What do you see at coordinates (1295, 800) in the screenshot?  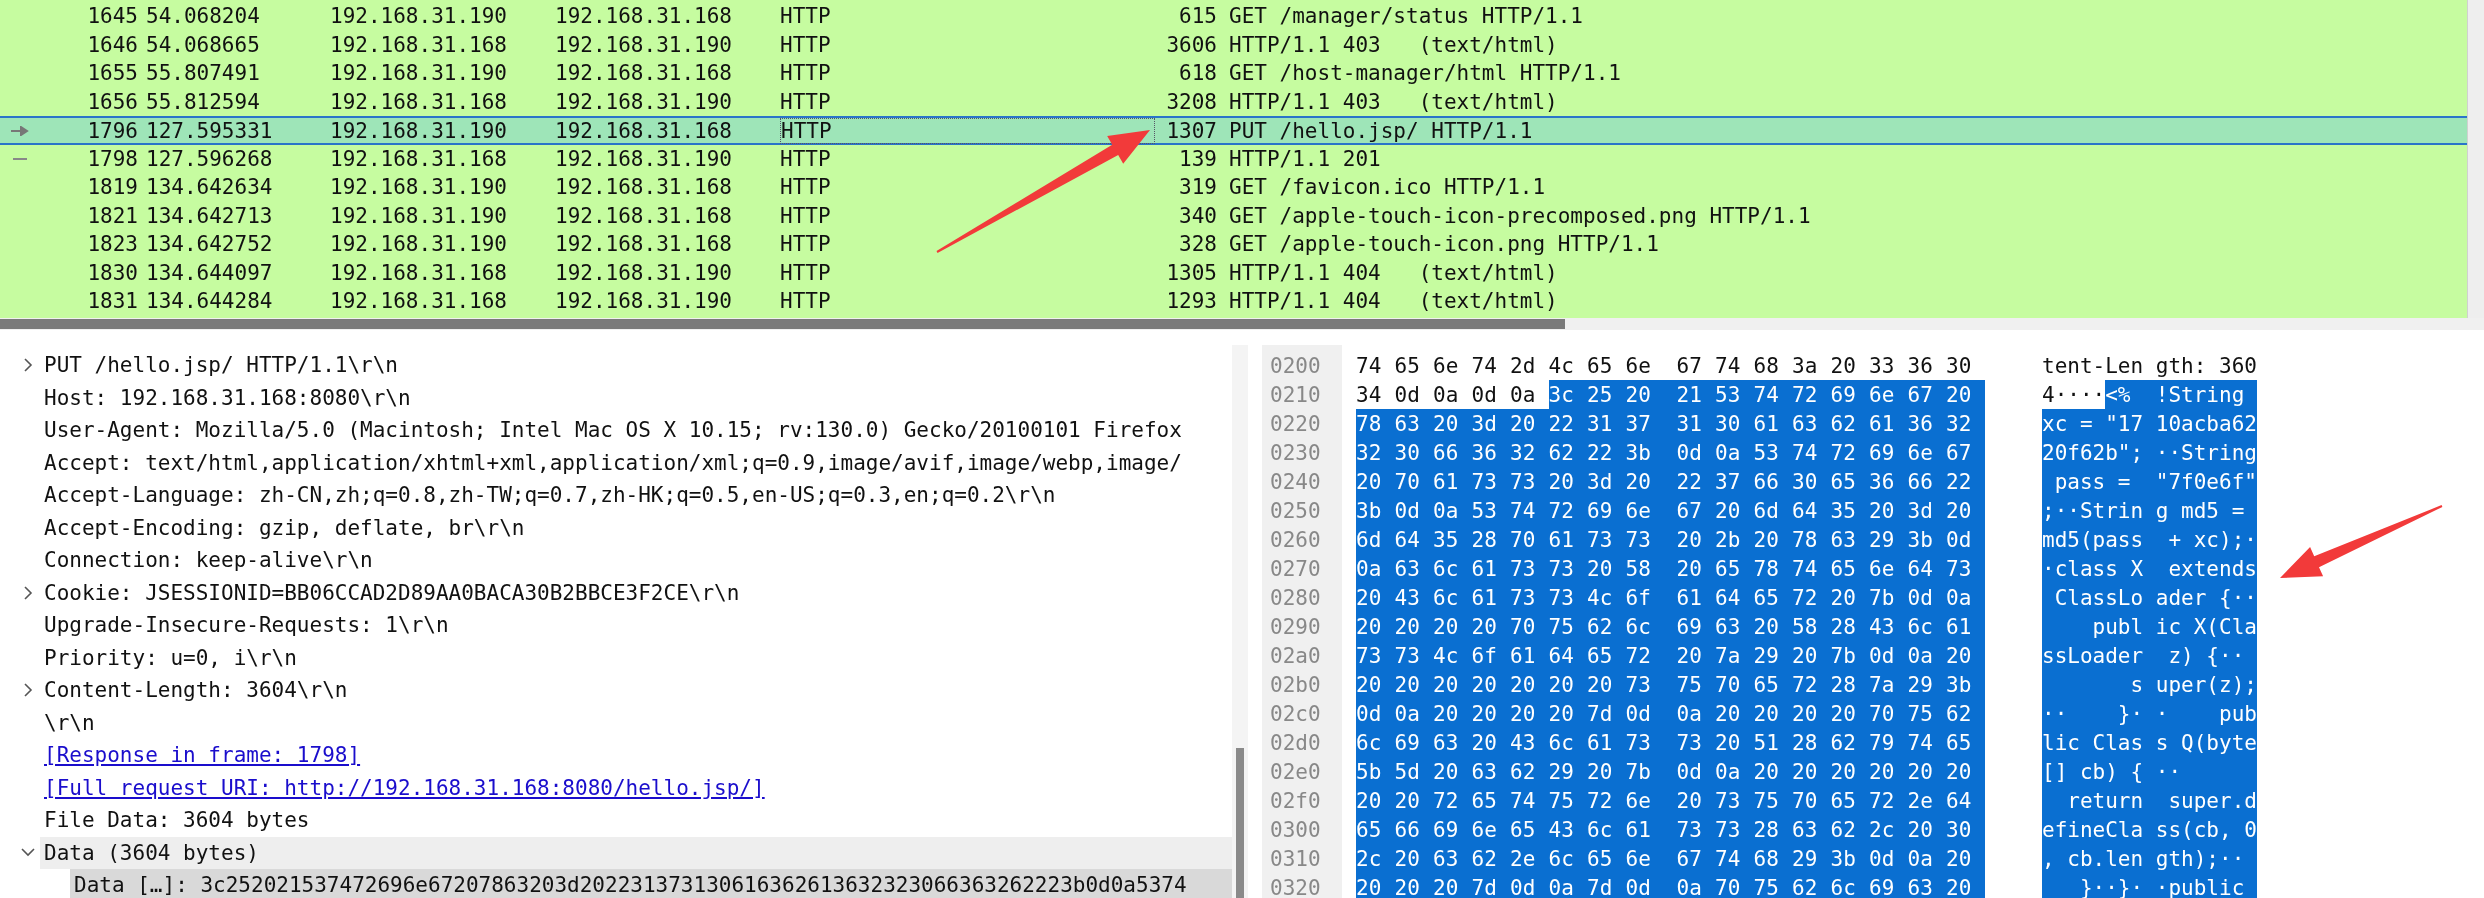 I see `hex-offset: 02f0` at bounding box center [1295, 800].